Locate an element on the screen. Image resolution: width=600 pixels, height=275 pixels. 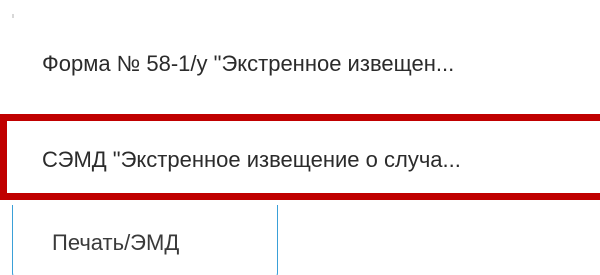
divider-mark is located at coordinates (13, 16).